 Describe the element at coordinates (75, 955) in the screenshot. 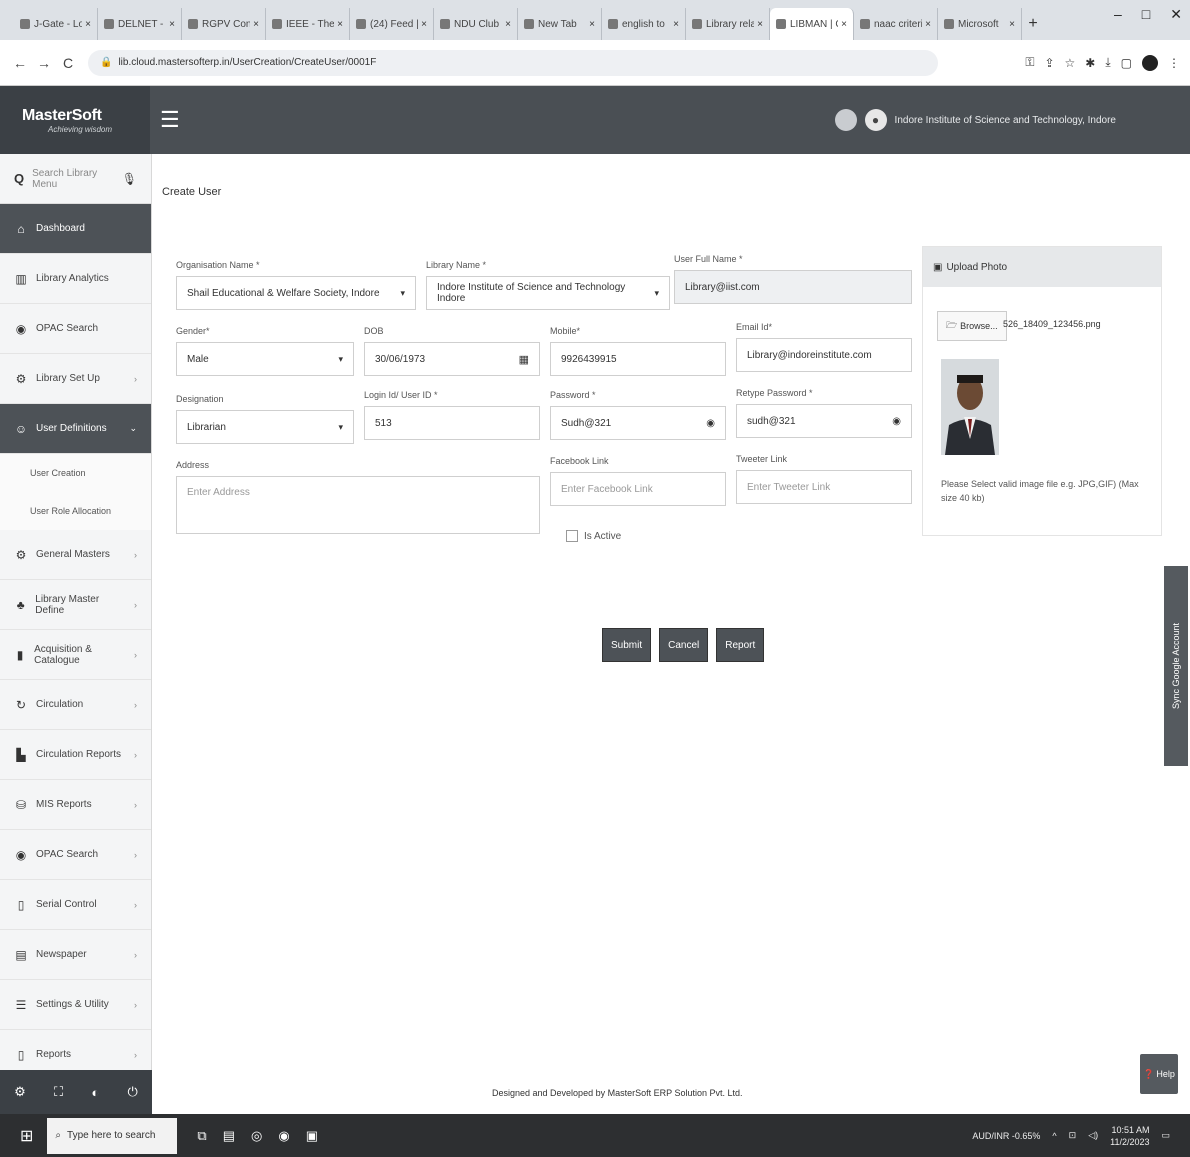

I see `sidebar-item: ▤ Newspaper ›` at that location.